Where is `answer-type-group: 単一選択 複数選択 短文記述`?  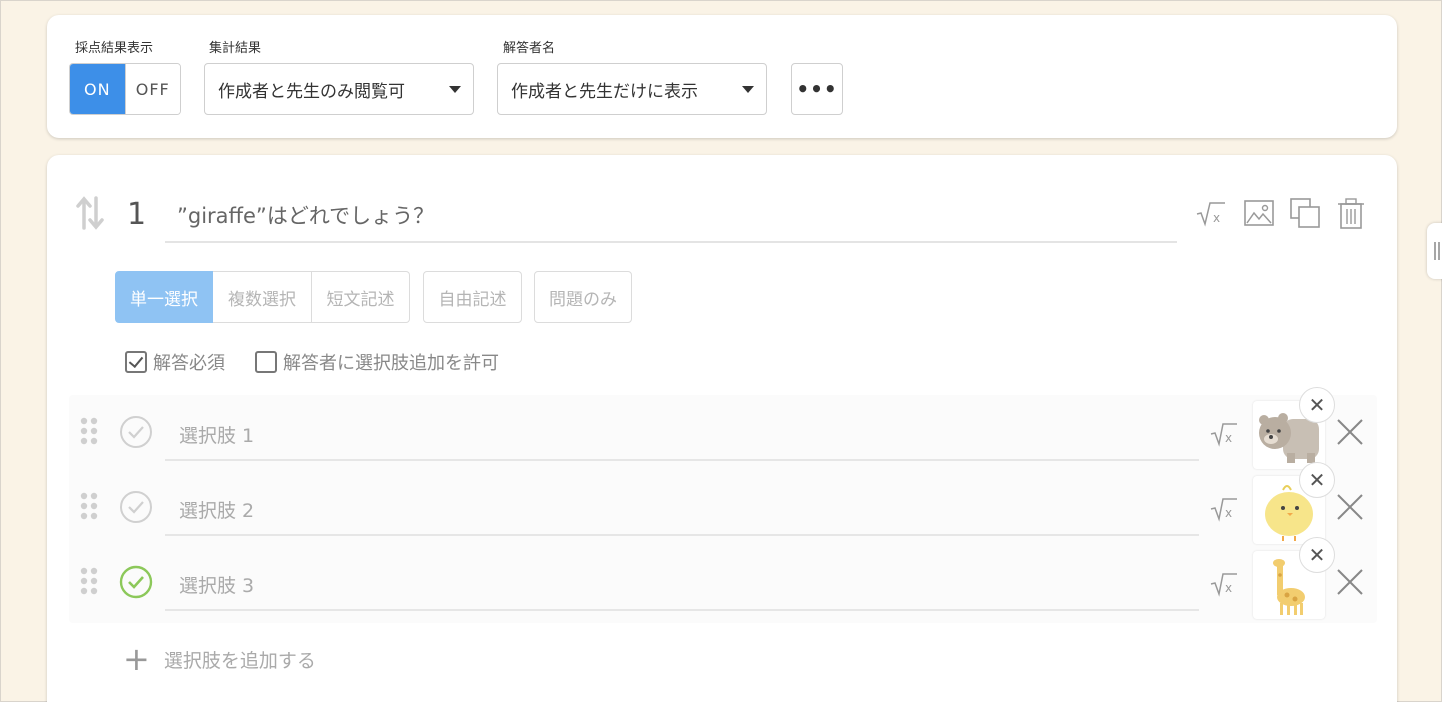 answer-type-group: 単一選択 複数選択 短文記述 is located at coordinates (262, 297).